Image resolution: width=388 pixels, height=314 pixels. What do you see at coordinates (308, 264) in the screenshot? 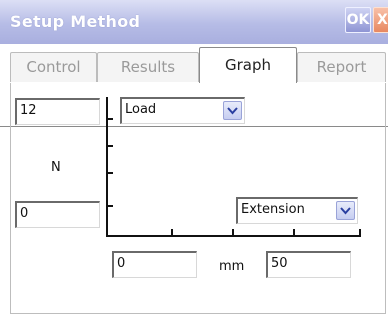
I see `x-axis-max-input: 50` at bounding box center [308, 264].